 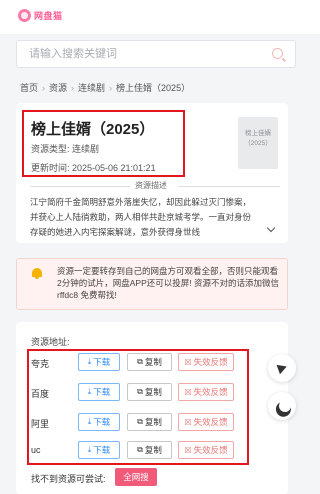 I want to click on resource-row: uc ⤓ 下载 ⧉ 复制 ☒ 失效反馈, so click(x=136, y=451).